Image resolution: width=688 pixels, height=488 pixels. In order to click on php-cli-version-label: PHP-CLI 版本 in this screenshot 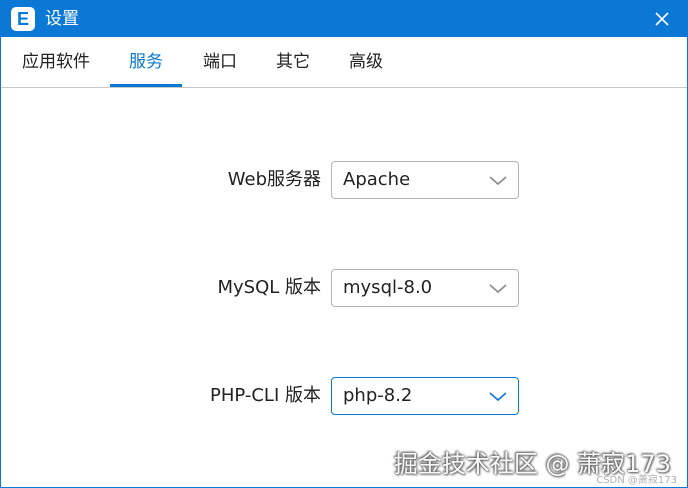, I will do `click(265, 395)`.